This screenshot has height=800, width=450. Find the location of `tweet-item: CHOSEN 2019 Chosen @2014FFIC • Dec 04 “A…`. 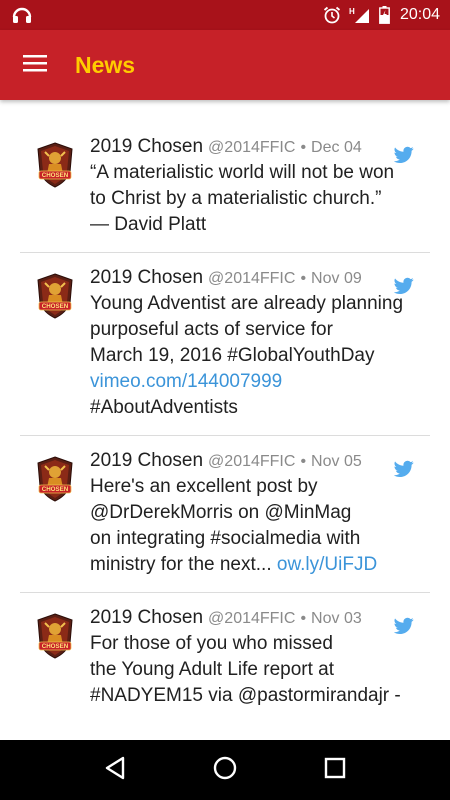

tweet-item: CHOSEN 2019 Chosen @2014FFIC • Dec 04 “A… is located at coordinates (225, 187).